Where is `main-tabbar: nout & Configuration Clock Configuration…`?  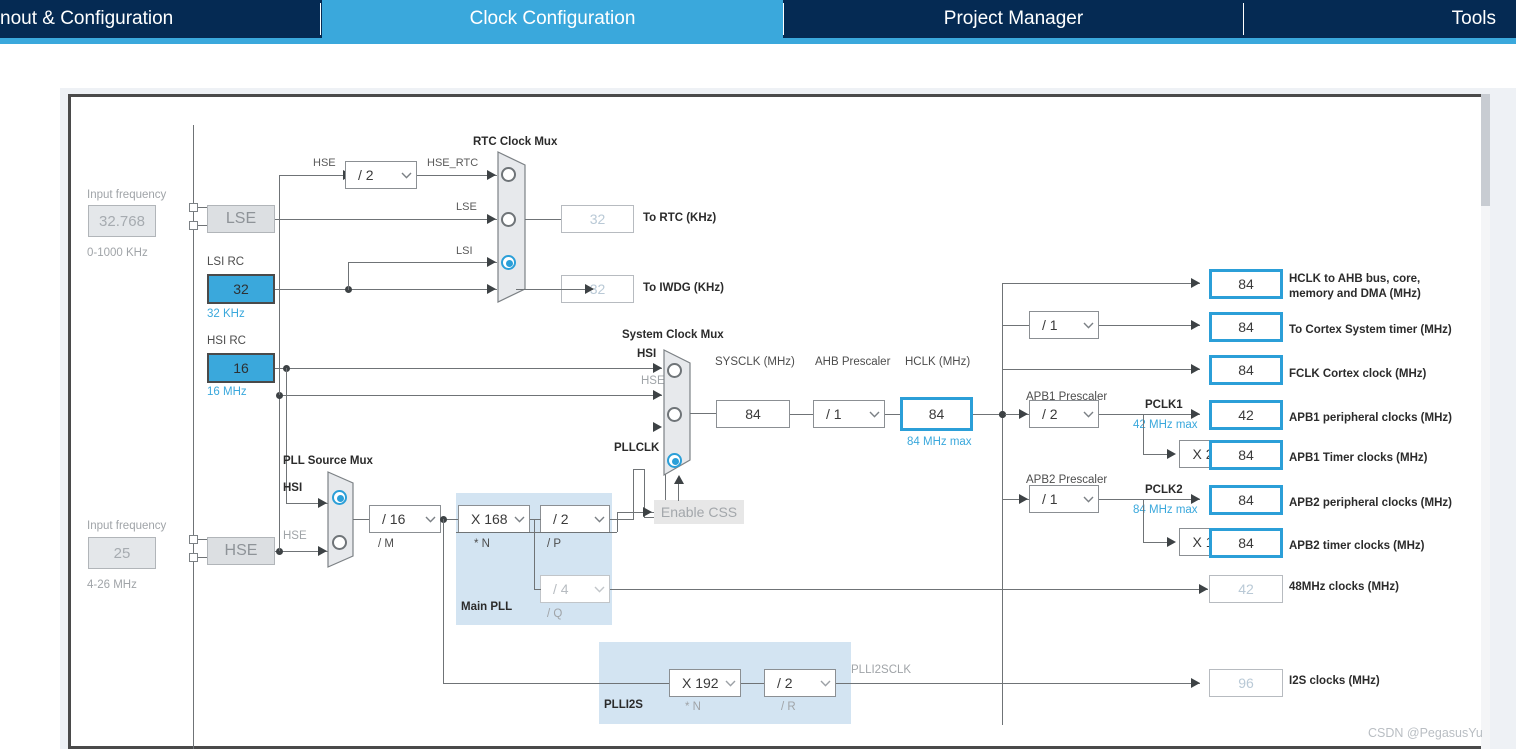
main-tabbar: nout & Configuration Clock Configuration… is located at coordinates (758, 19).